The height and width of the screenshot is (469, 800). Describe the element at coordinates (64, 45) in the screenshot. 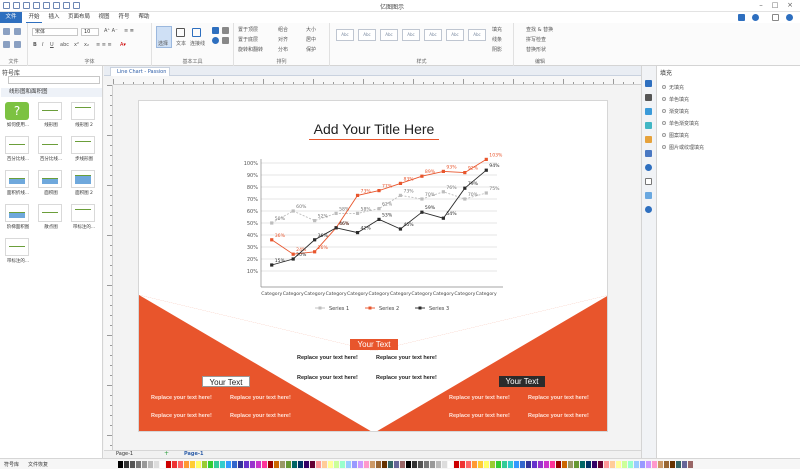

I see `strikethrough-button: abc` at that location.